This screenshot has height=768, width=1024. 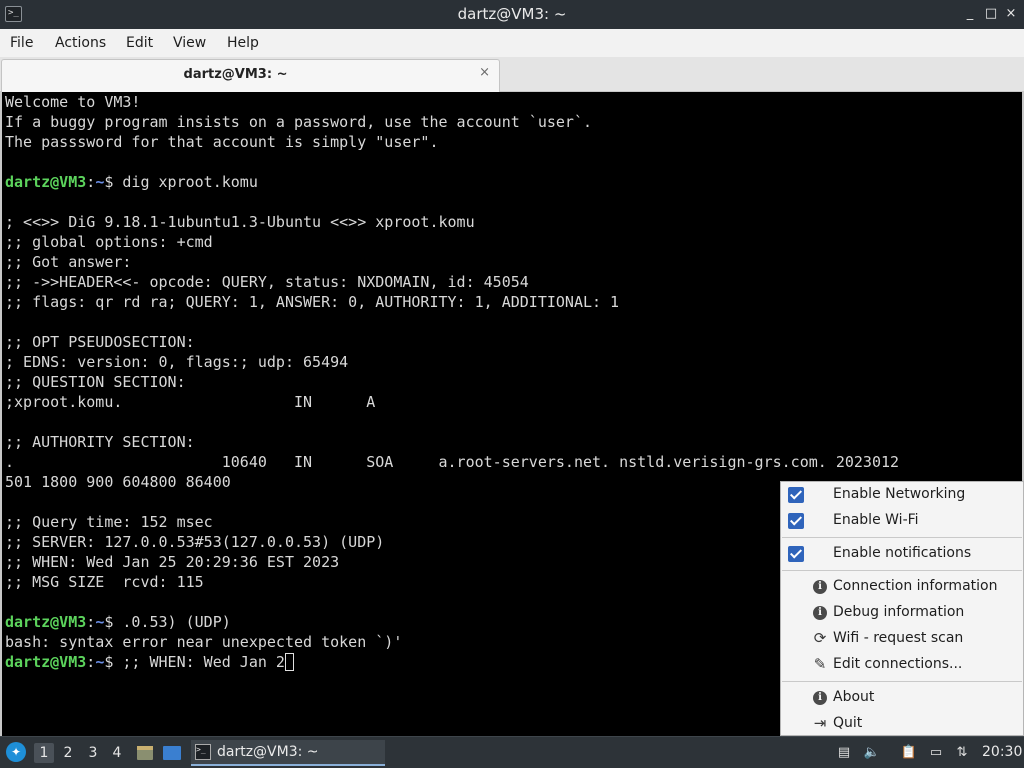 What do you see at coordinates (235, 74) in the screenshot?
I see `tab-label: dartz@VM3: ~` at bounding box center [235, 74].